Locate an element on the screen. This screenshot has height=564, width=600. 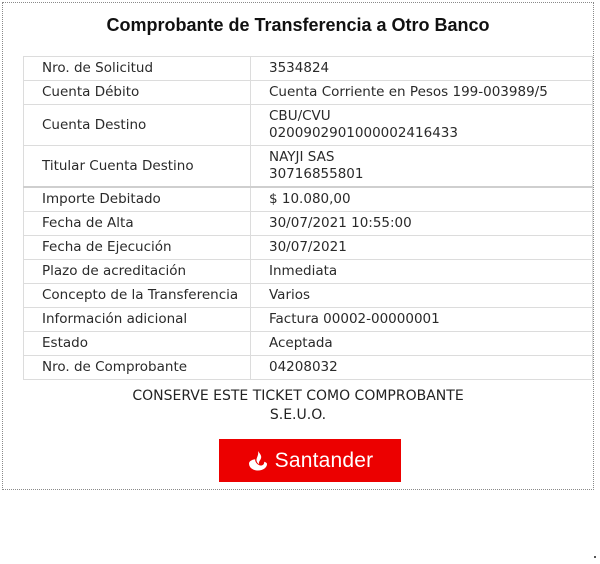
row-value-multiline: CBU/CVU 0200902901000002416433 is located at coordinates (421, 125).